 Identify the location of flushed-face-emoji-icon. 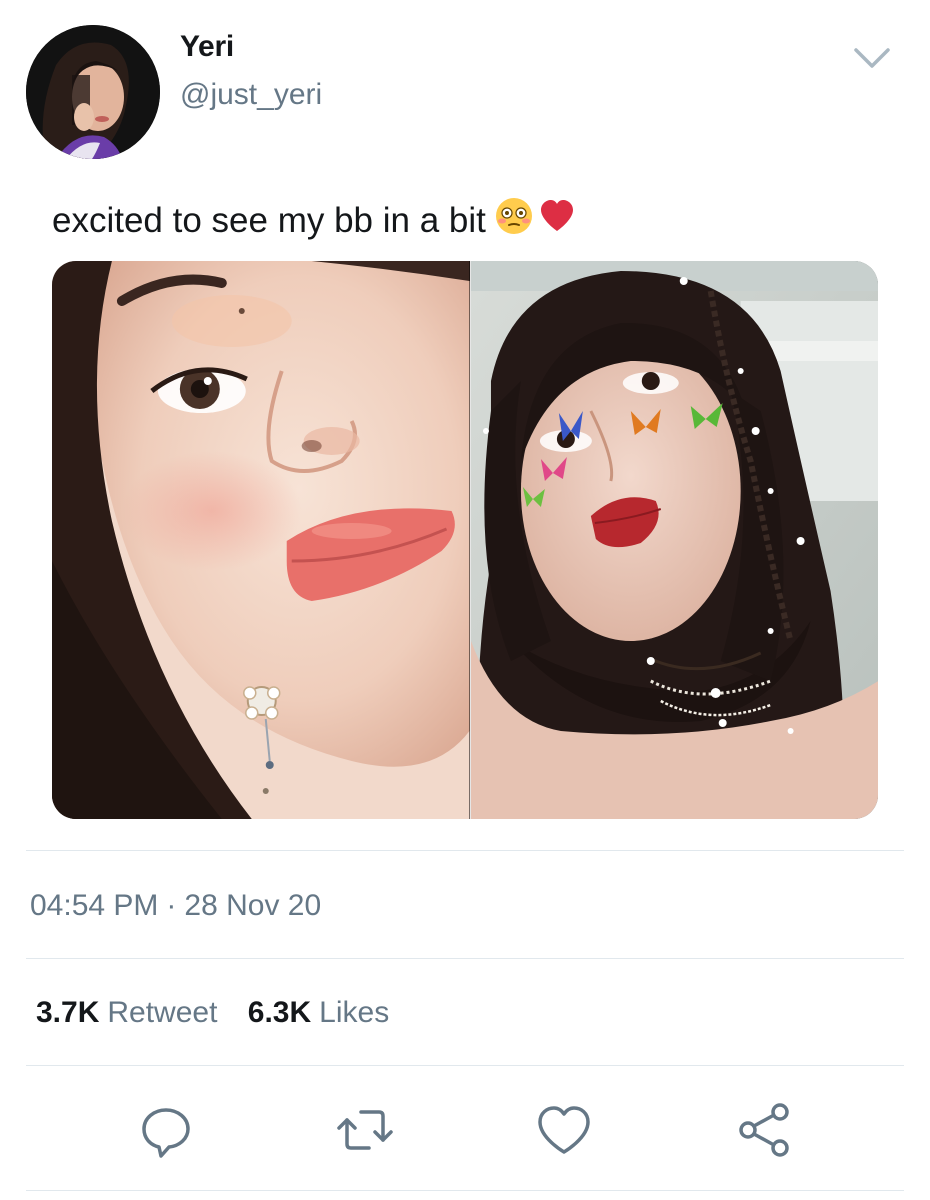
(514, 220).